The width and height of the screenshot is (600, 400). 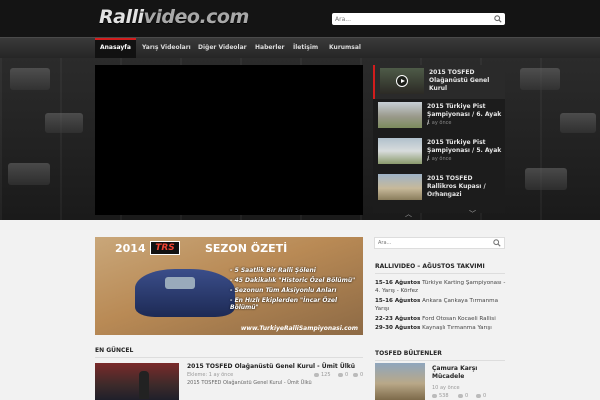 What do you see at coordinates (322, 375) in the screenshot?
I see `views-count: 125` at bounding box center [322, 375].